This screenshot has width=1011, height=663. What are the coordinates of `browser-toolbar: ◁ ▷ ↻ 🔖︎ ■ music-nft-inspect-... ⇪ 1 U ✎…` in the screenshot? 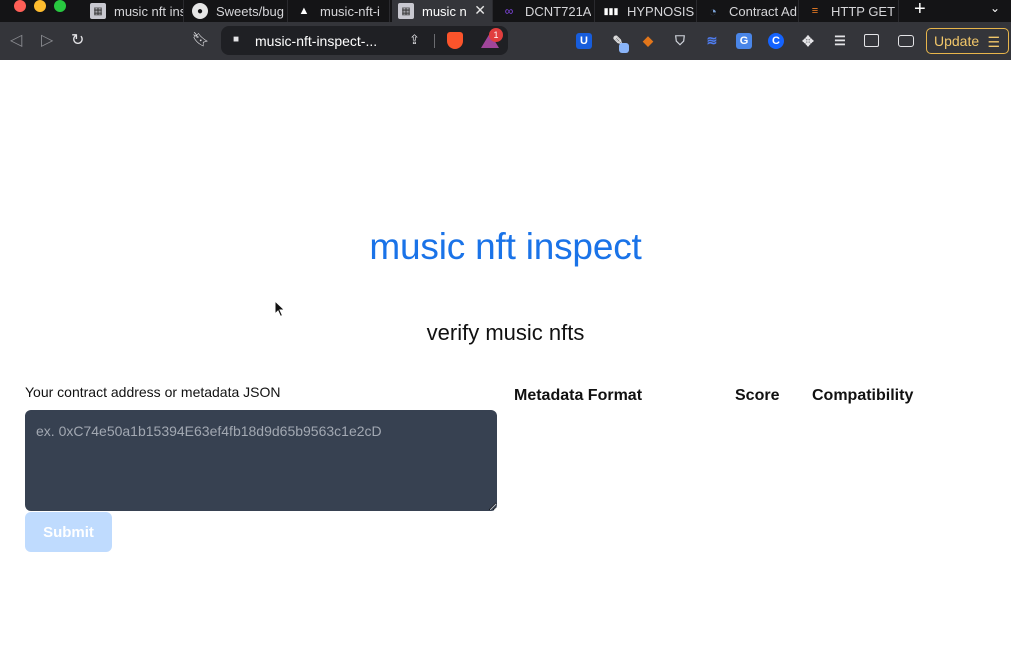 It's located at (505, 41).